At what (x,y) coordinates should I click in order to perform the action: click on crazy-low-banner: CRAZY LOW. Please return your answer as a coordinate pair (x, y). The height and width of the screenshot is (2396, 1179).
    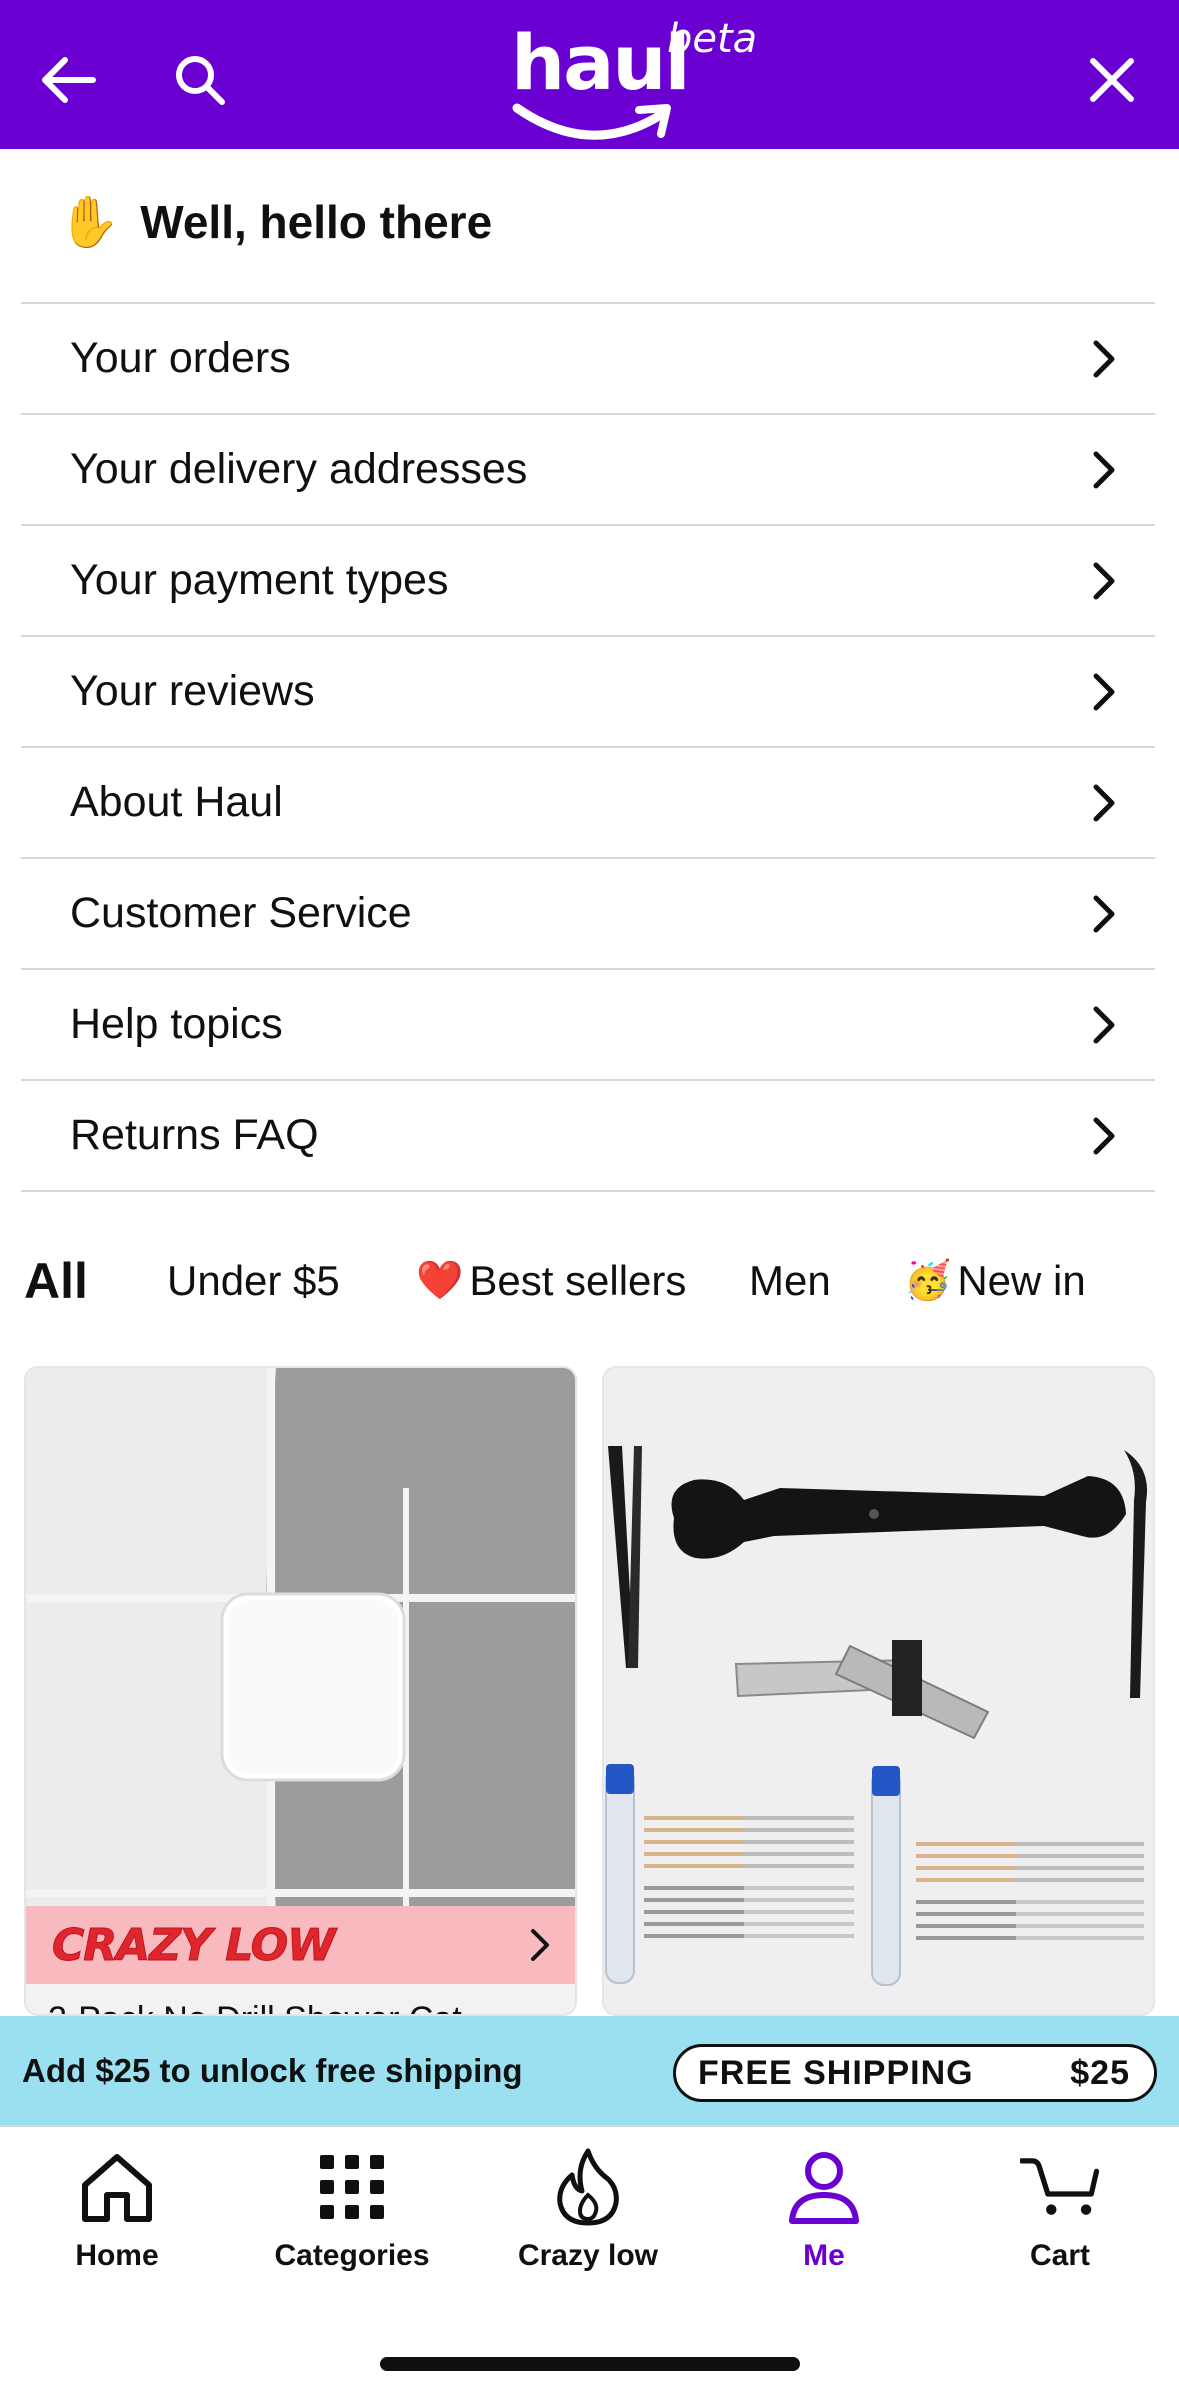
    Looking at the image, I should click on (300, 1945).